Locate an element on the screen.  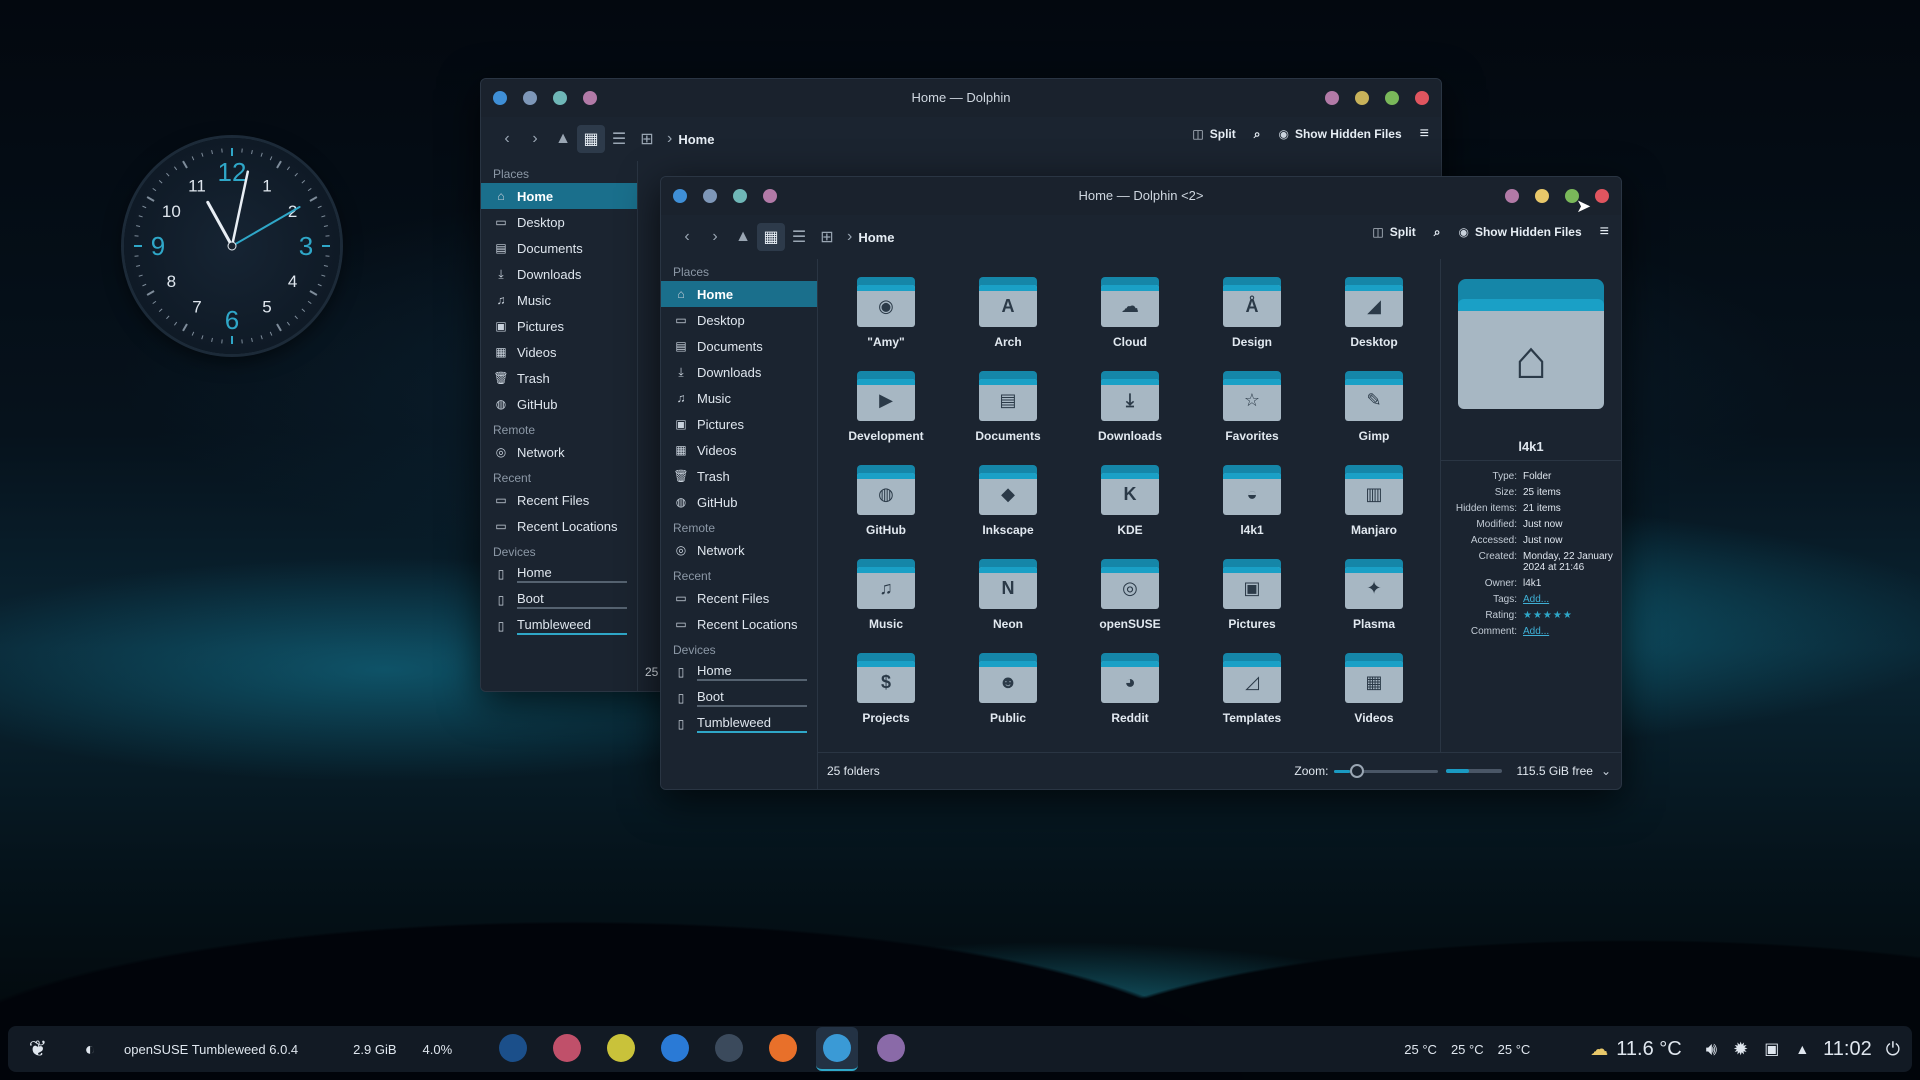
task-system-monitor is located at coordinates (513, 1048).